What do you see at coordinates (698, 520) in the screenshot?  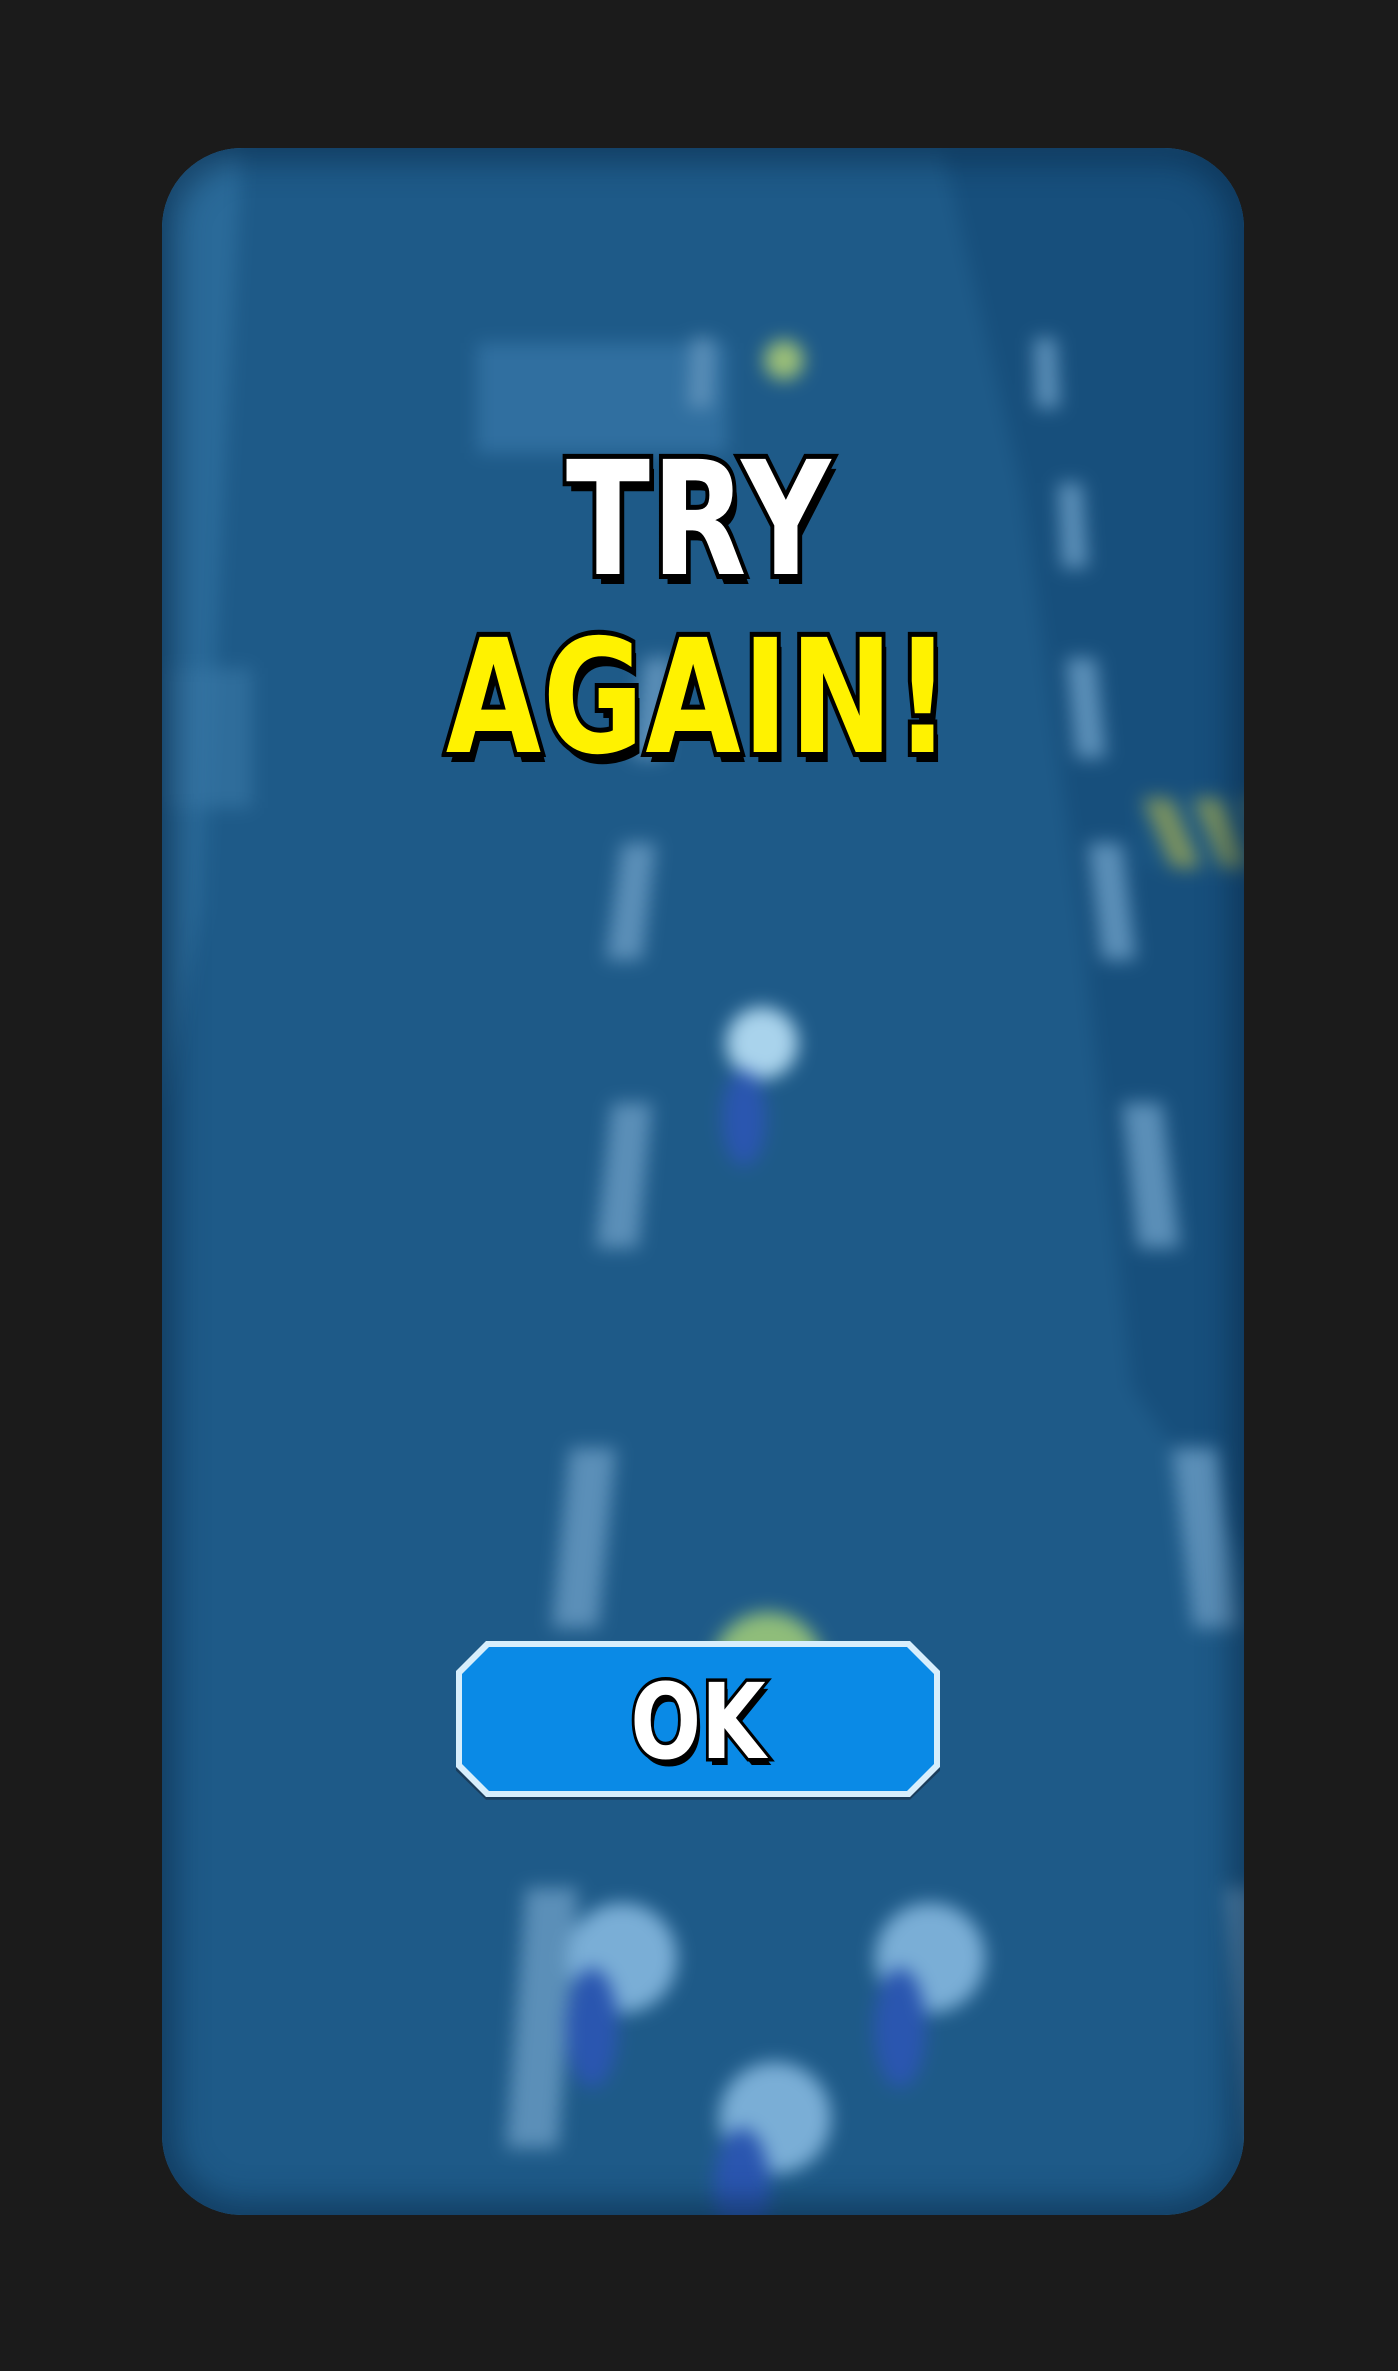 I see `headline-line-try: TRY` at bounding box center [698, 520].